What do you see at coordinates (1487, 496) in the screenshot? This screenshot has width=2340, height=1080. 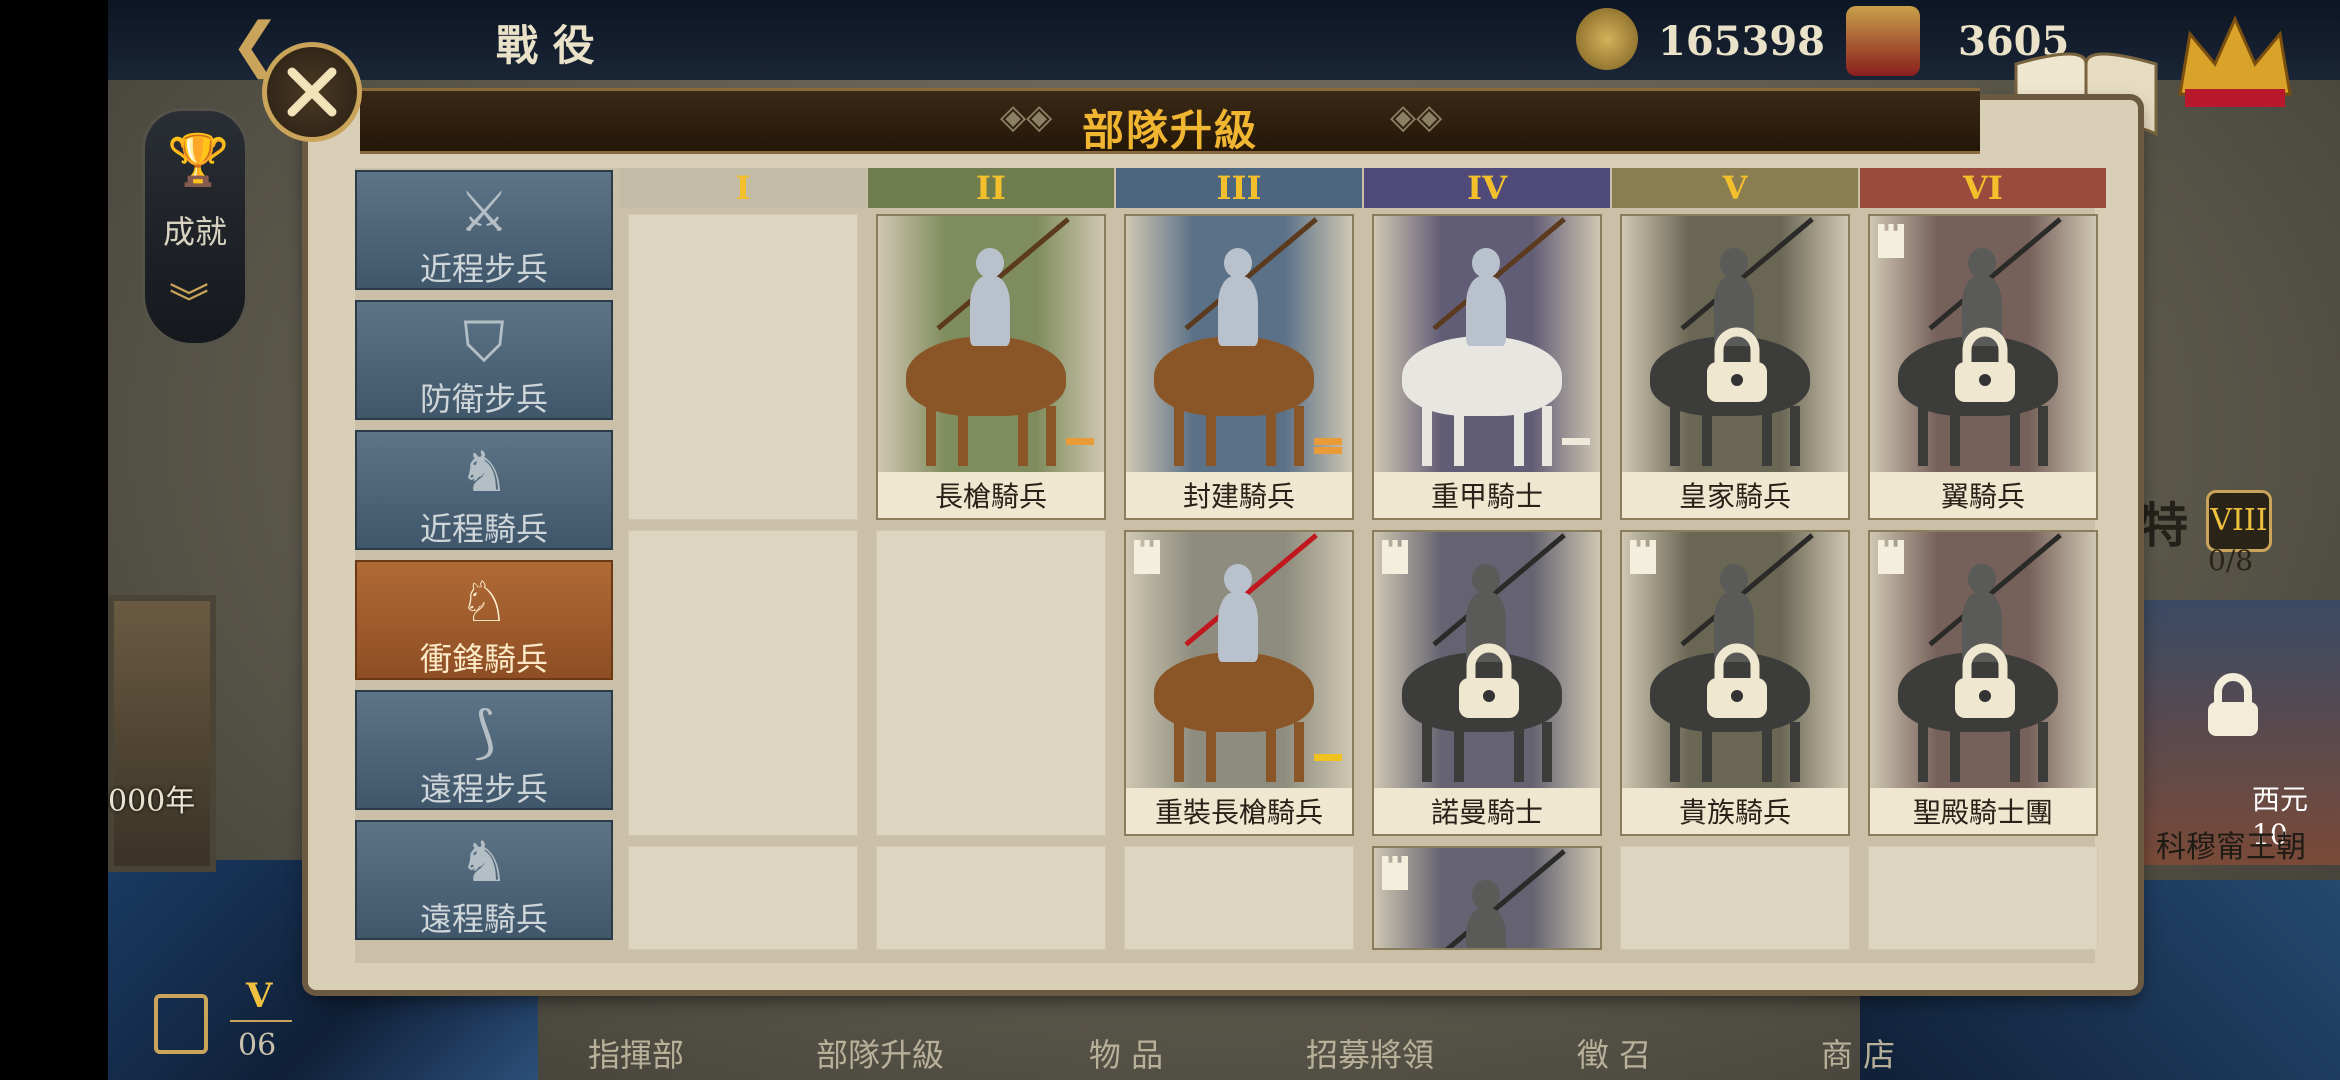 I see `unit-name: 重甲騎士` at bounding box center [1487, 496].